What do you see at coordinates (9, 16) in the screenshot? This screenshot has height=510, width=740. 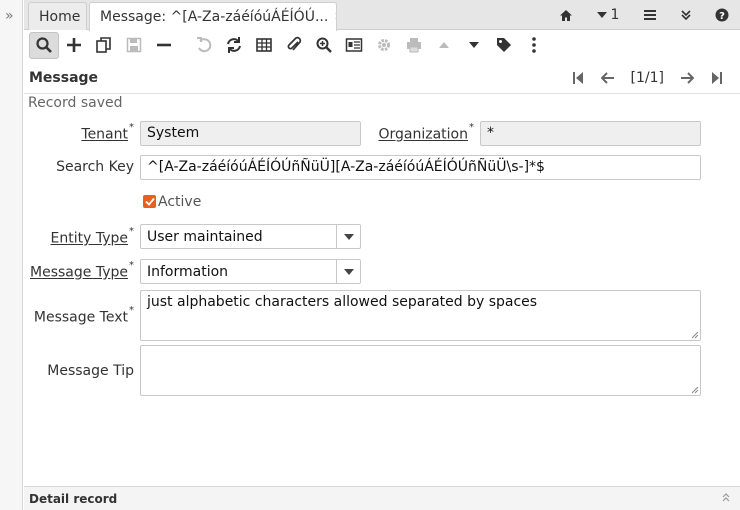 I see `expand-panel-icon: »` at bounding box center [9, 16].